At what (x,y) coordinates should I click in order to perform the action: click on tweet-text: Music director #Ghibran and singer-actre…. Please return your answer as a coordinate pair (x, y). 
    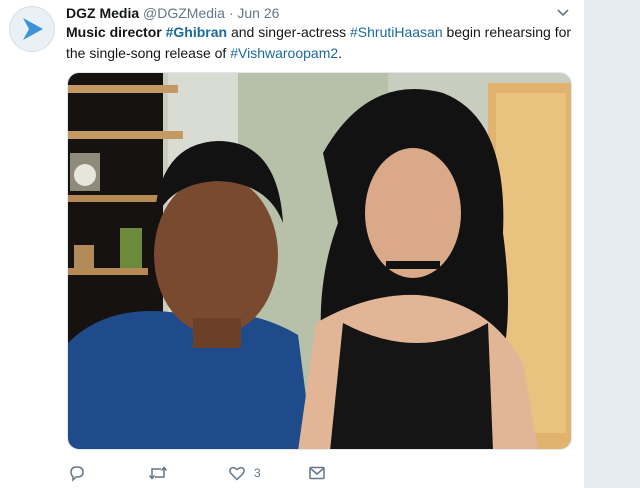
    Looking at the image, I should click on (319, 43).